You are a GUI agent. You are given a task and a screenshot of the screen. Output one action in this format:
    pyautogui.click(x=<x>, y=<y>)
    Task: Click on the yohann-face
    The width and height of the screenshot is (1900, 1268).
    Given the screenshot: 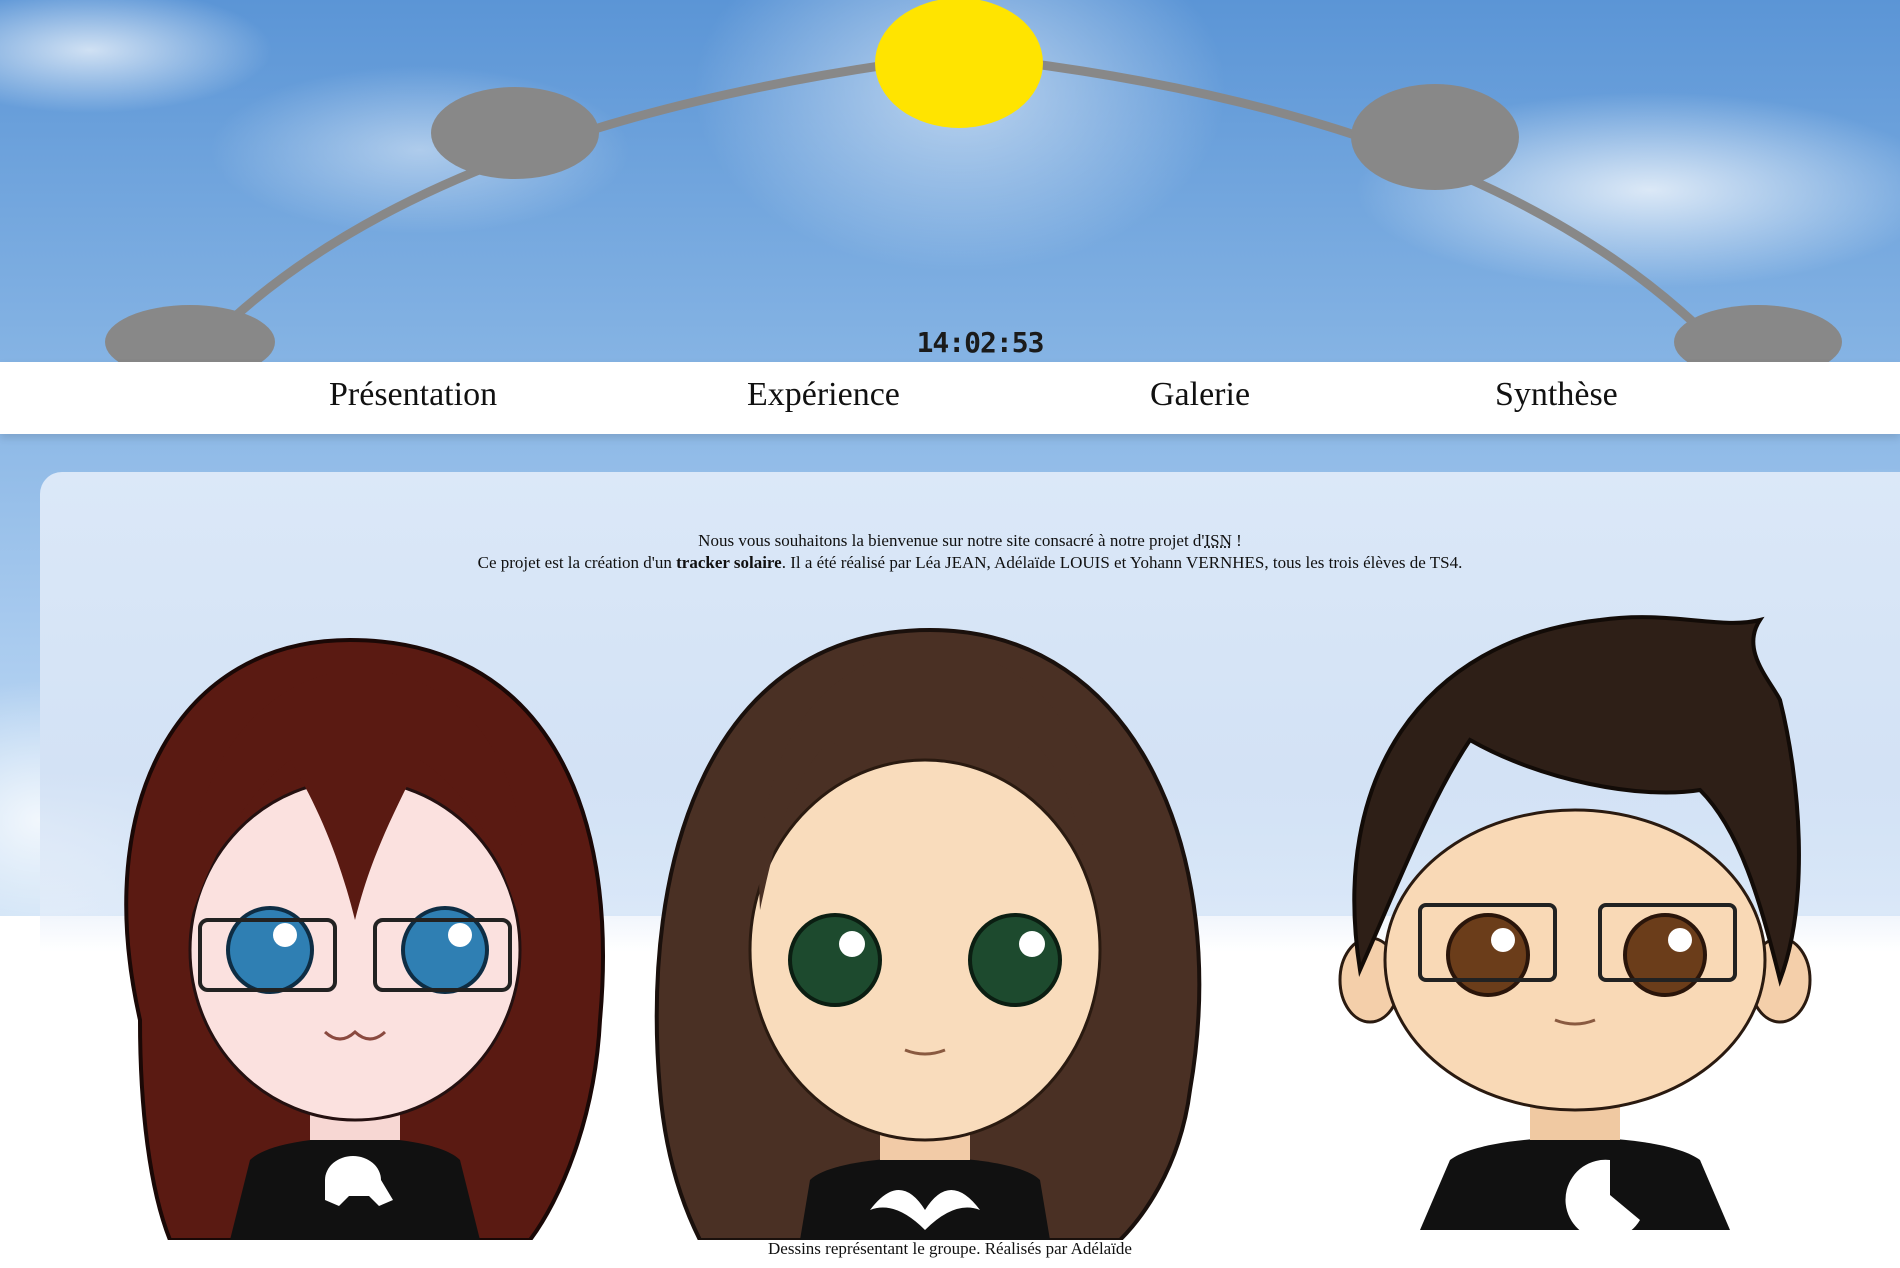 What is the action you would take?
    pyautogui.click(x=1575, y=960)
    